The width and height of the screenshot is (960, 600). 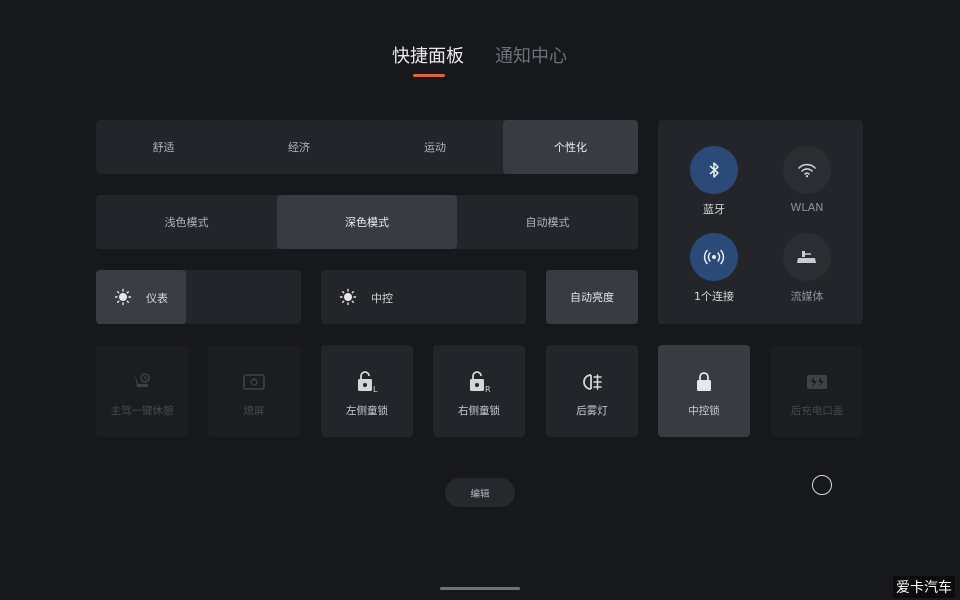 I want to click on tile-label: 熄屏, so click(x=254, y=411).